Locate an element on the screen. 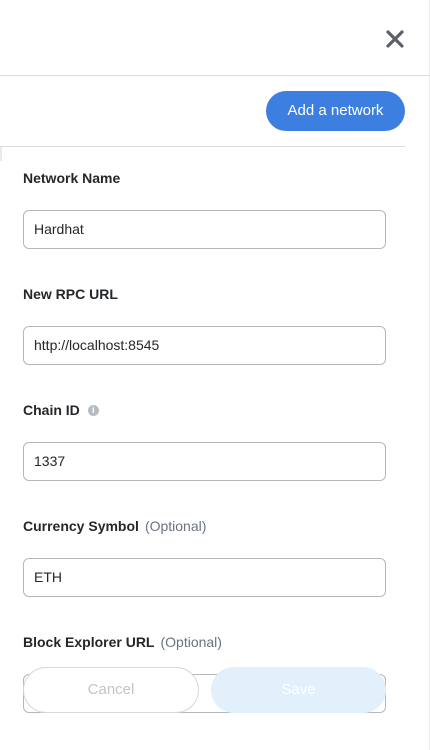  currency-symbol-optional: (Optional) is located at coordinates (175, 526).